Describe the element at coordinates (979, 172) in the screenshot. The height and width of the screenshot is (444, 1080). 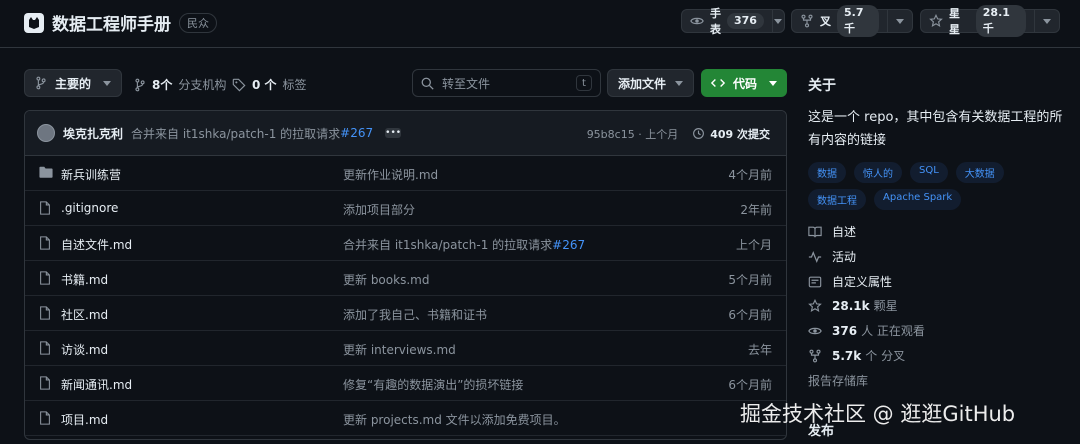
I see `topic-tag: 大数据` at that location.